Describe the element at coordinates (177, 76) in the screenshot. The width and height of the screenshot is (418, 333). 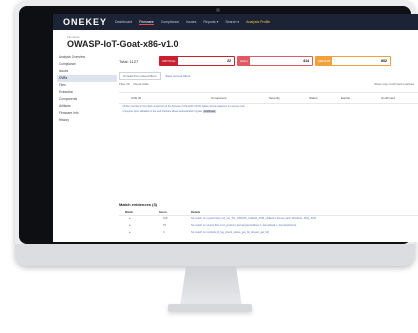
I see `save-filters-link: Save current filters` at that location.